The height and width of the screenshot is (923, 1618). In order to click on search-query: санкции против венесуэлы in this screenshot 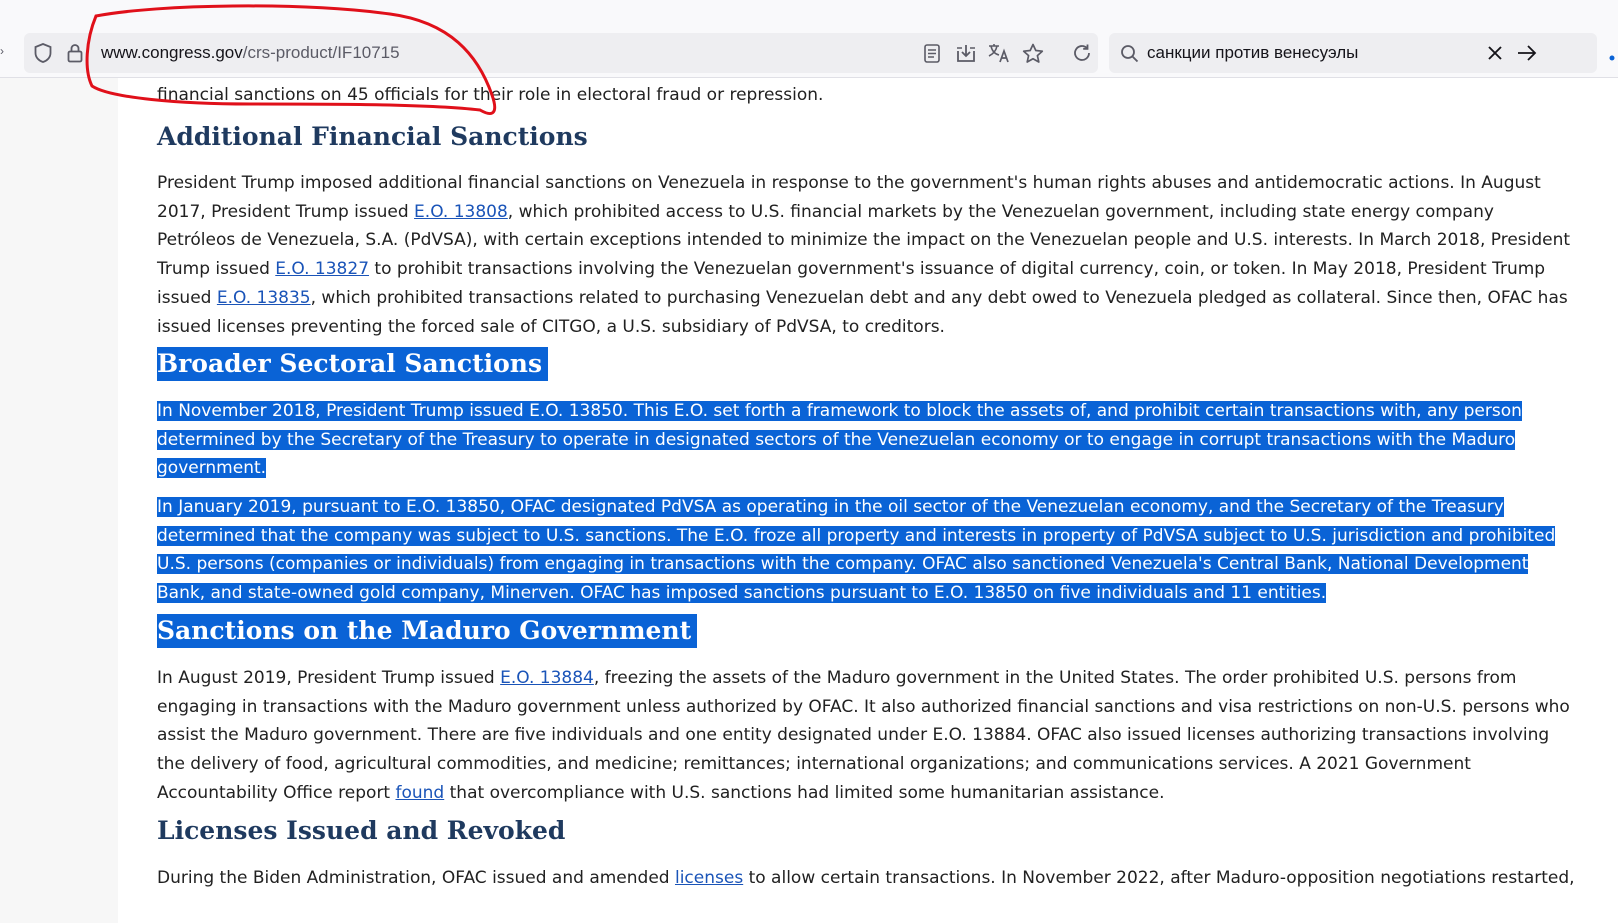, I will do `click(1252, 53)`.